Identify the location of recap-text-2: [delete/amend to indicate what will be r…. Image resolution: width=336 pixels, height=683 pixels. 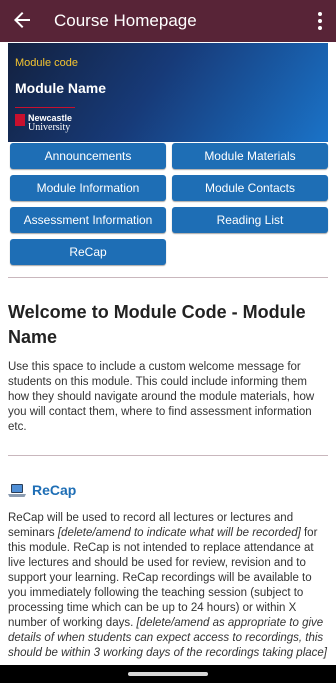
(179, 533).